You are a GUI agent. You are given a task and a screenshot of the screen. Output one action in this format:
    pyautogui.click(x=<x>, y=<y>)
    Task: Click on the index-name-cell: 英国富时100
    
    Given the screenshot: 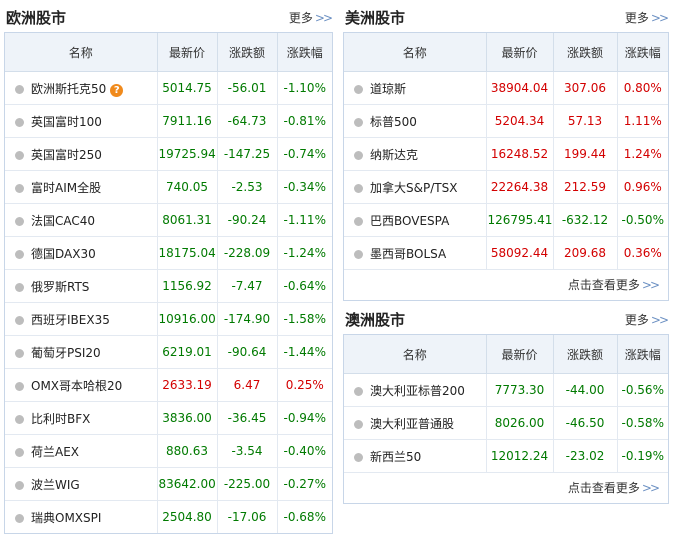 What is the action you would take?
    pyautogui.click(x=81, y=121)
    